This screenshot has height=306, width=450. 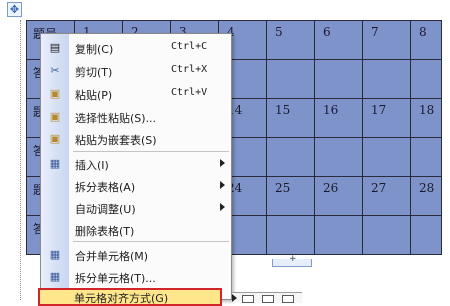 I want to click on table-cell: 27, so click(x=386, y=196).